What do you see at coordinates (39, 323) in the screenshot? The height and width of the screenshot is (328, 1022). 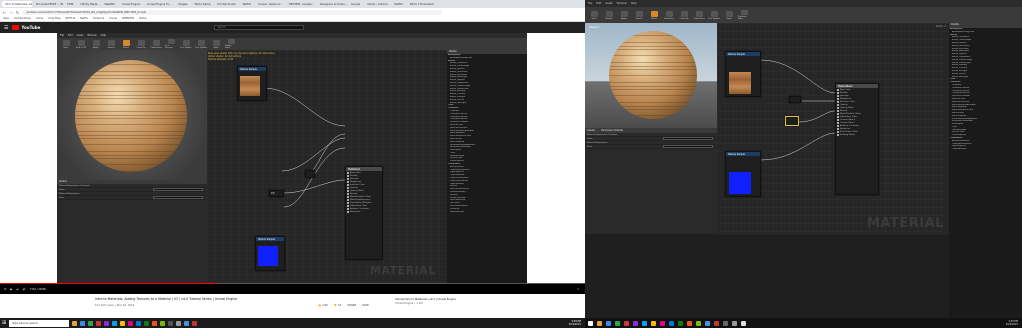 I see `taskbar-search: Type here to search` at bounding box center [39, 323].